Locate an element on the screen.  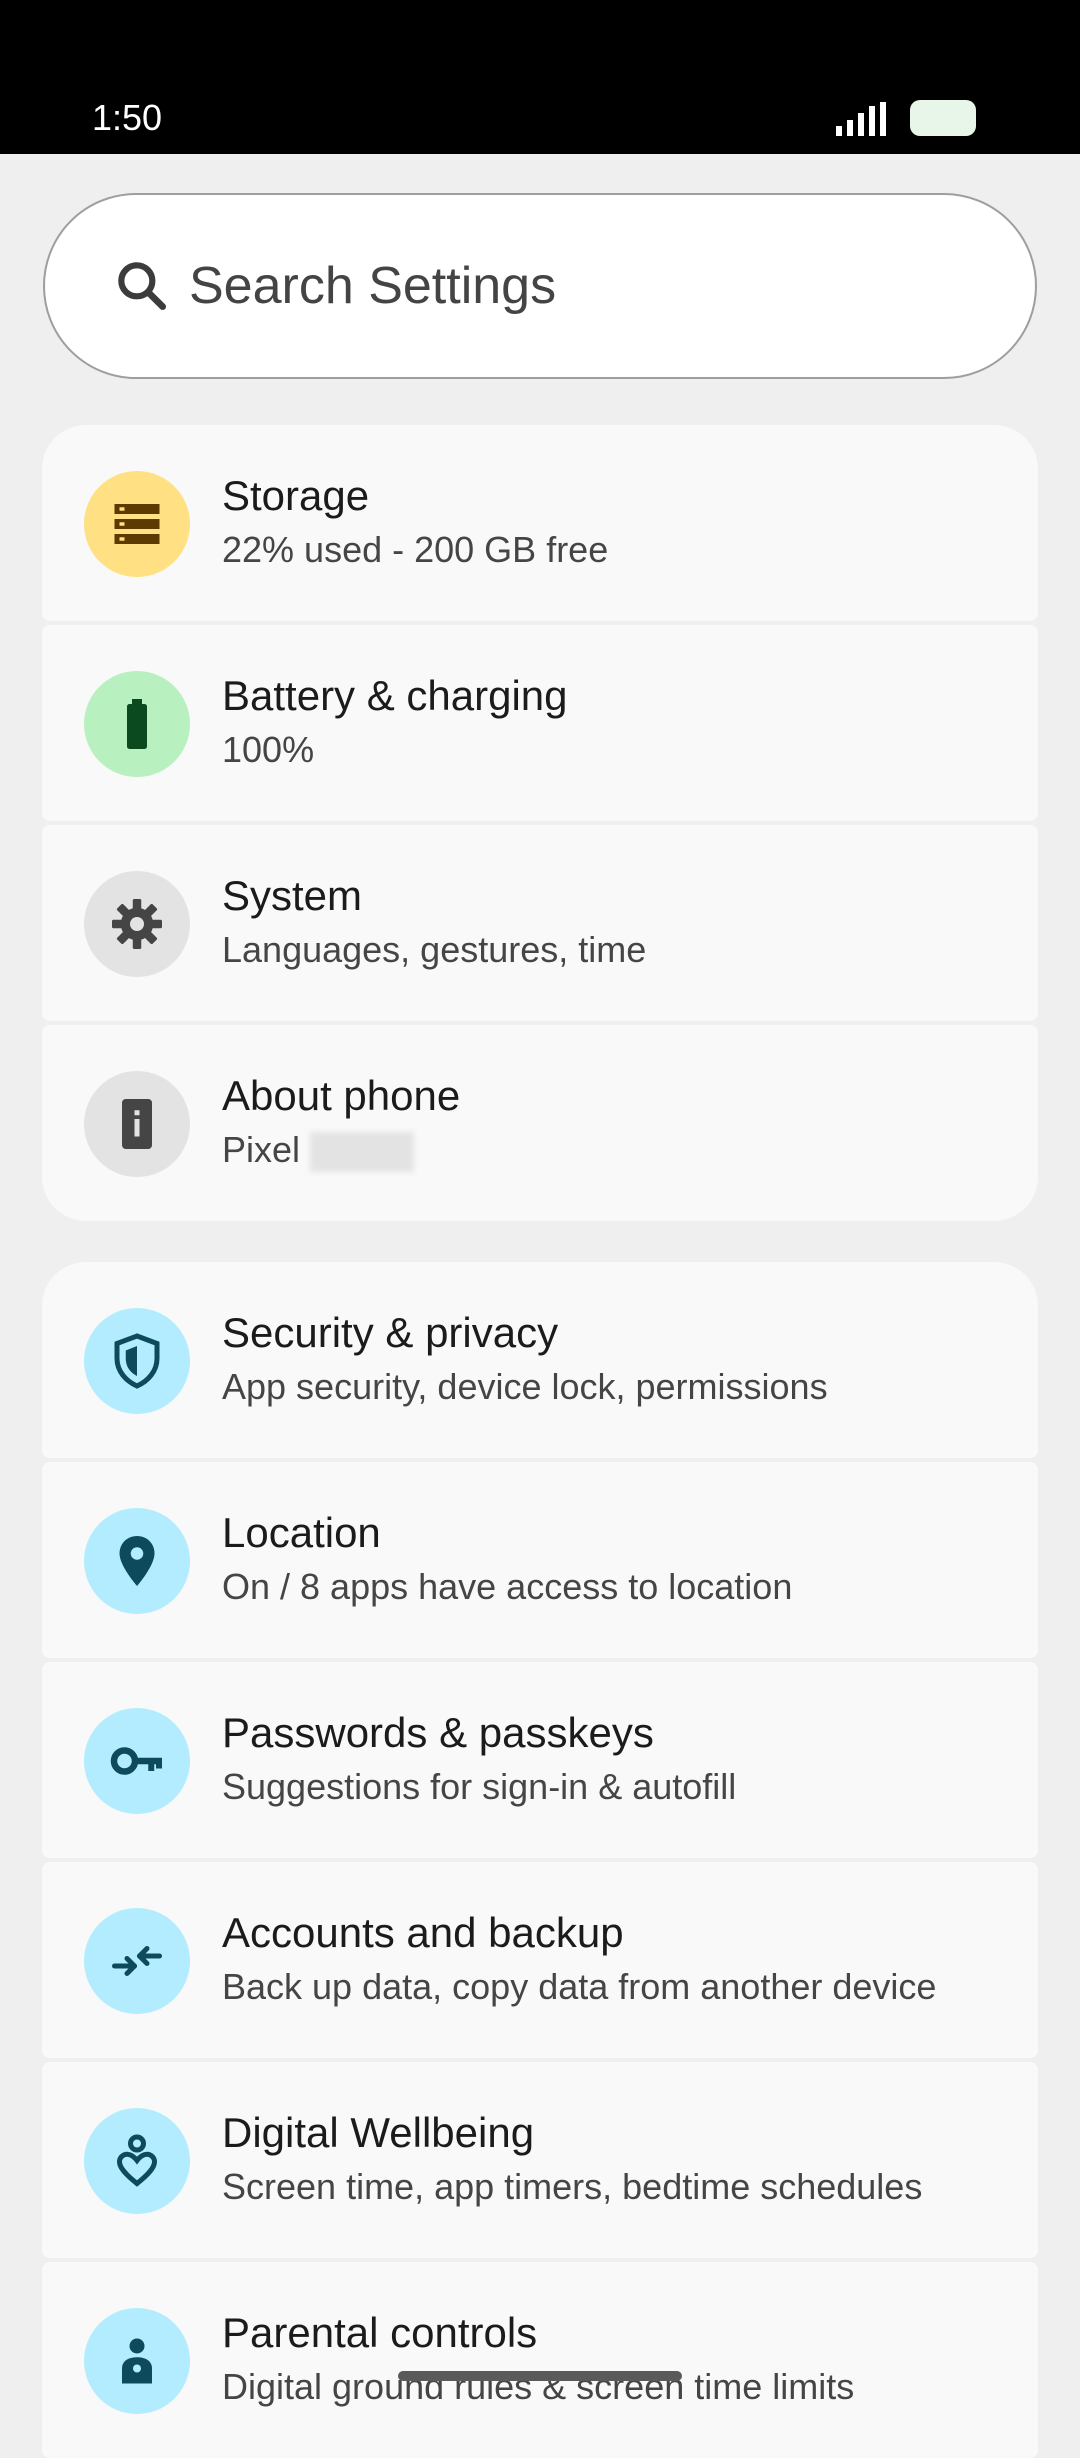
phone-info-icon is located at coordinates (137, 1124).